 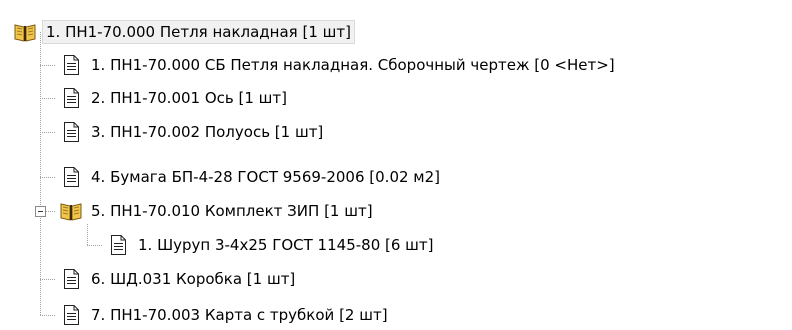 I want to click on tree-item-label: 6. ШД.031 Коробка [1 шт], so click(x=193, y=279).